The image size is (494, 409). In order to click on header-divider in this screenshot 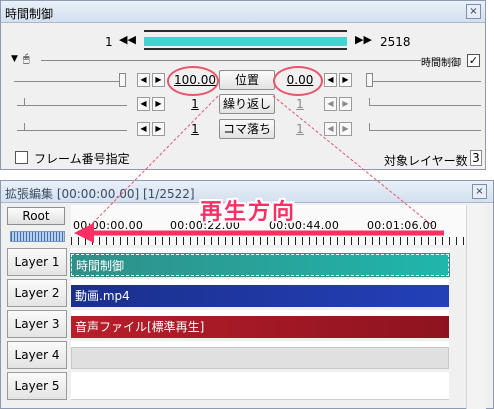, I will do `click(231, 60)`.